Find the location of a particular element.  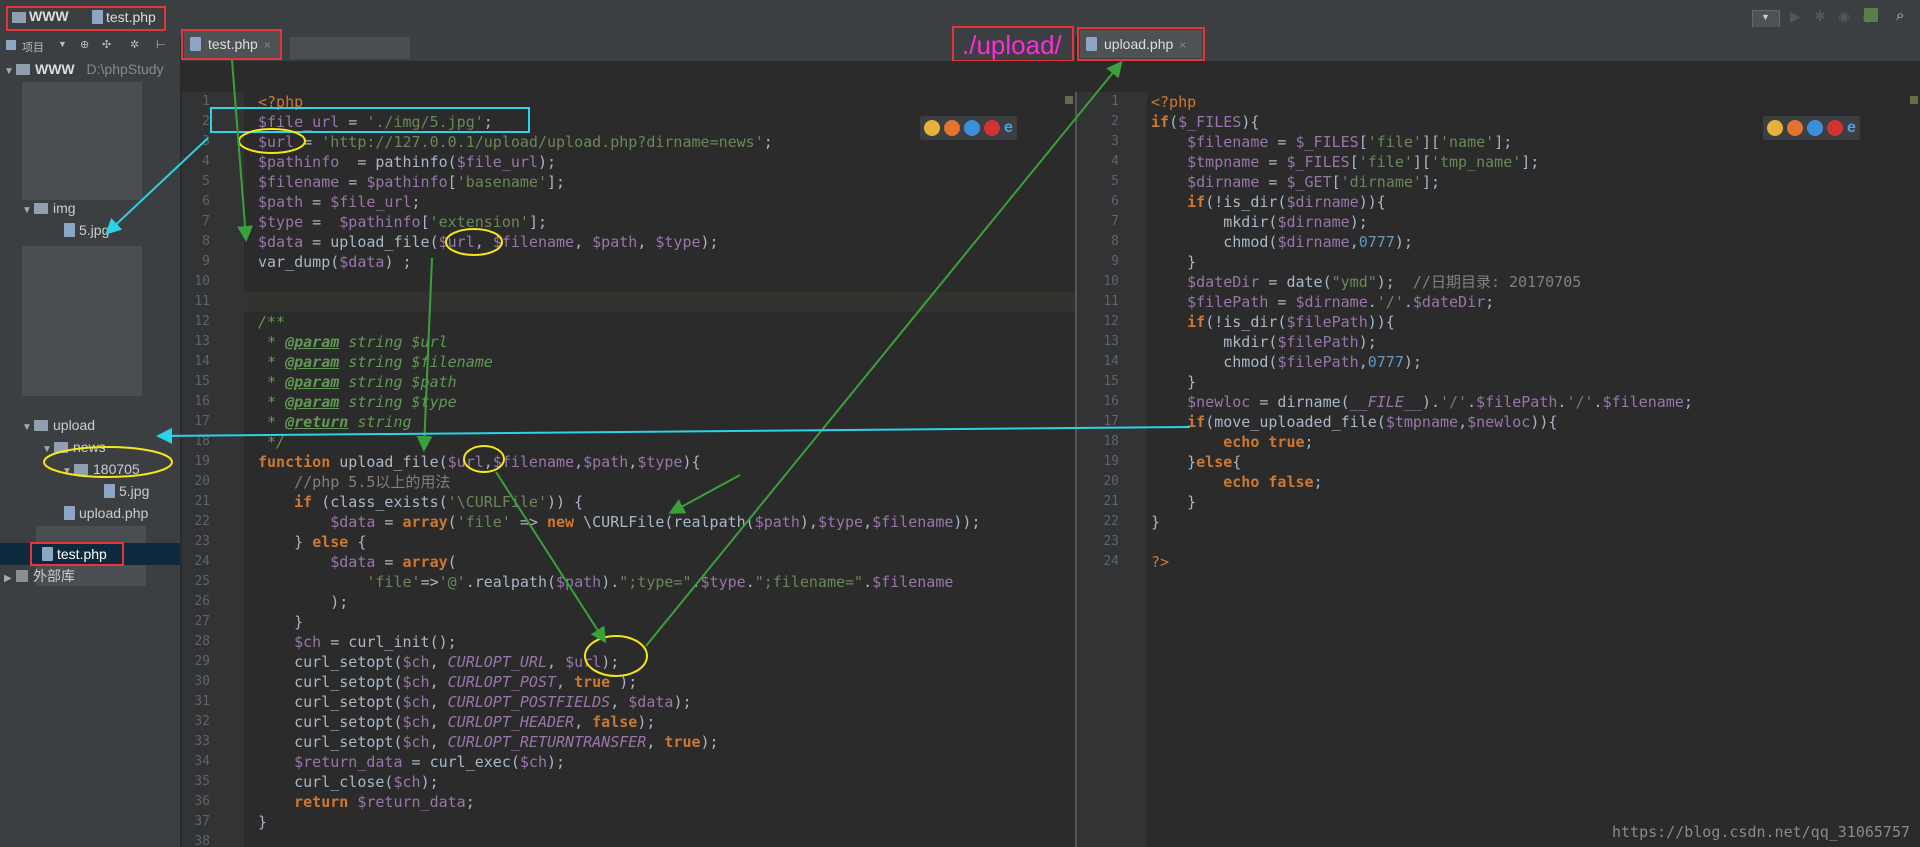

tree-item-news: ▼ news is located at coordinates (74, 447).